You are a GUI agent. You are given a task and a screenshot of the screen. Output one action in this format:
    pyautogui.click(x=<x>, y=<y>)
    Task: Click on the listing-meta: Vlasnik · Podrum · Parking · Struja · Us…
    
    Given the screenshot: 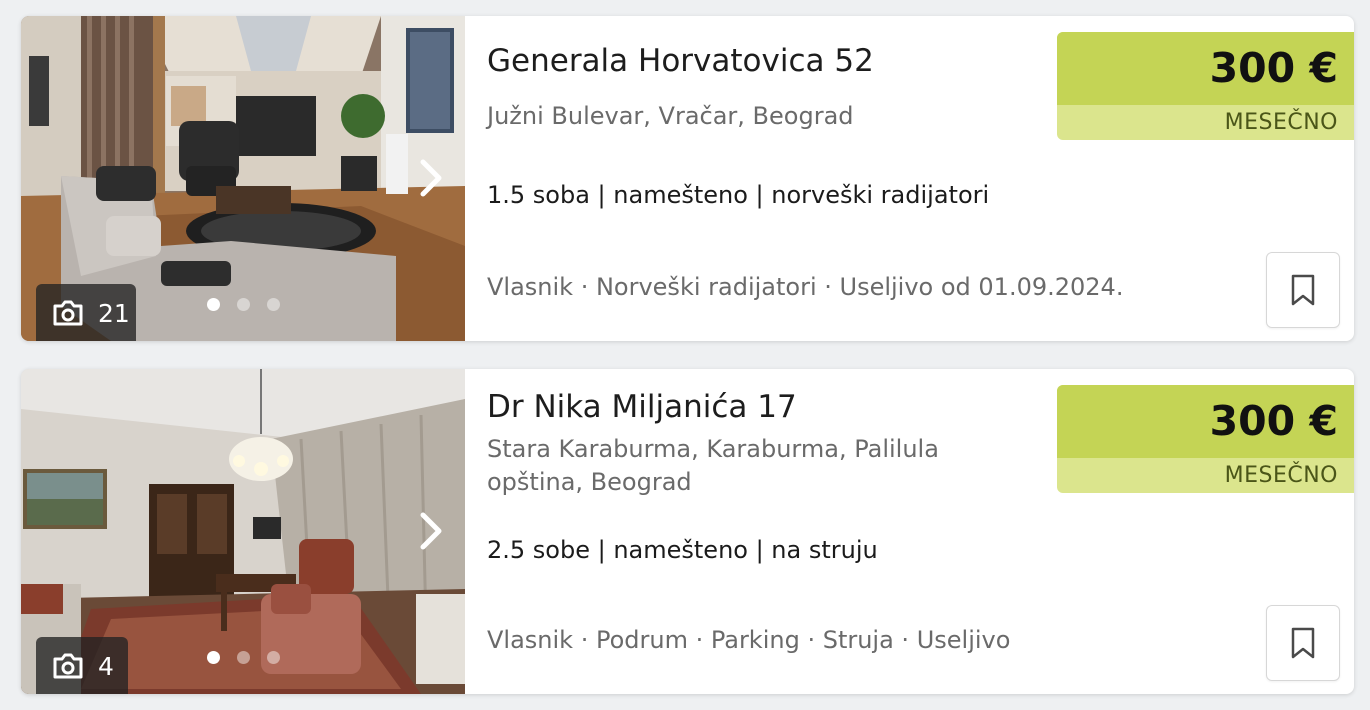 What is the action you would take?
    pyautogui.click(x=749, y=640)
    